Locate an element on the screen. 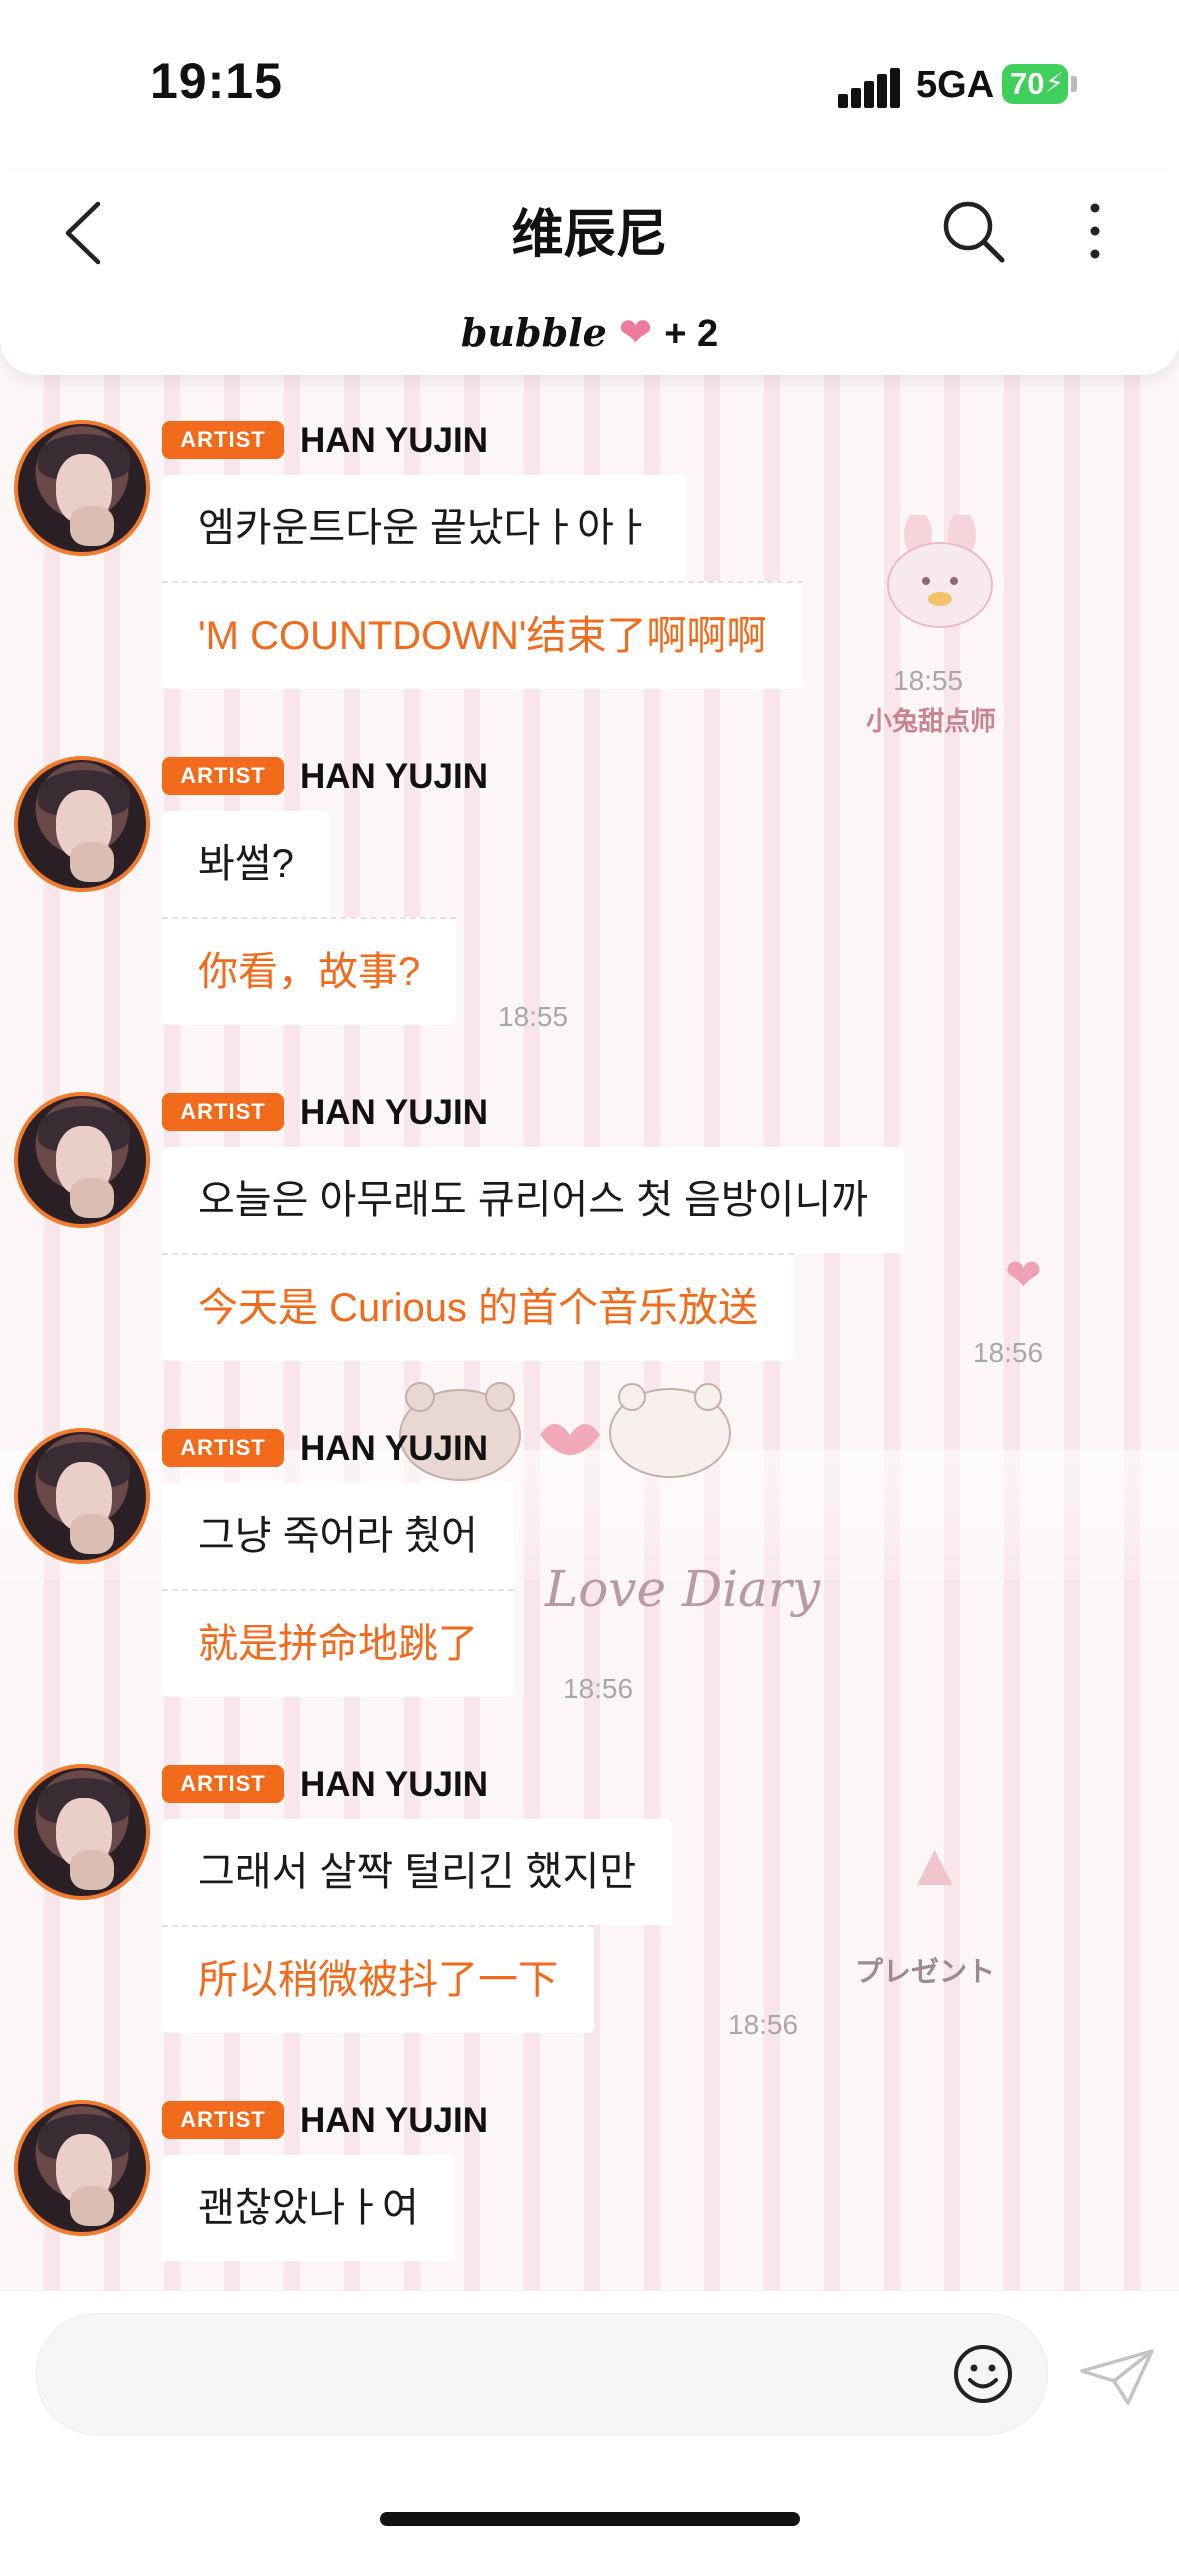 The image size is (1179, 2557). home-indicator is located at coordinates (590, 2519).